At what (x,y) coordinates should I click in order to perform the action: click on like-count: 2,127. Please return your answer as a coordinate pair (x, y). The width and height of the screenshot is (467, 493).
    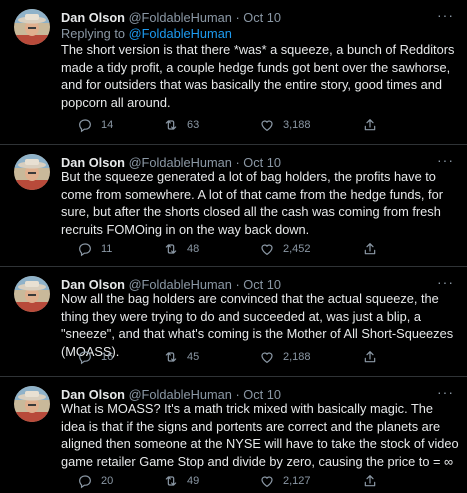
    Looking at the image, I should click on (297, 481).